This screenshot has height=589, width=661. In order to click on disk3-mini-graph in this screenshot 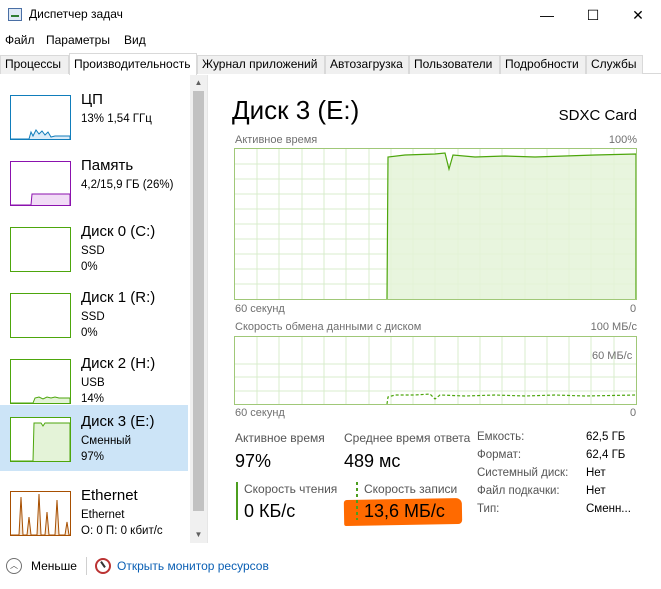, I will do `click(40, 441)`.